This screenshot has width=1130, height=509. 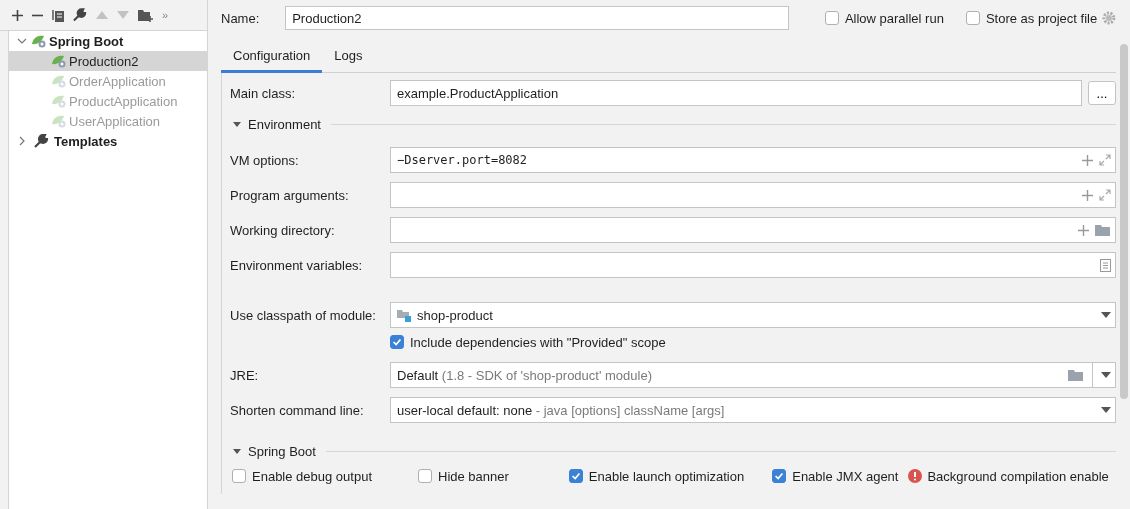 What do you see at coordinates (245, 375) in the screenshot?
I see `field-label: JRE:` at bounding box center [245, 375].